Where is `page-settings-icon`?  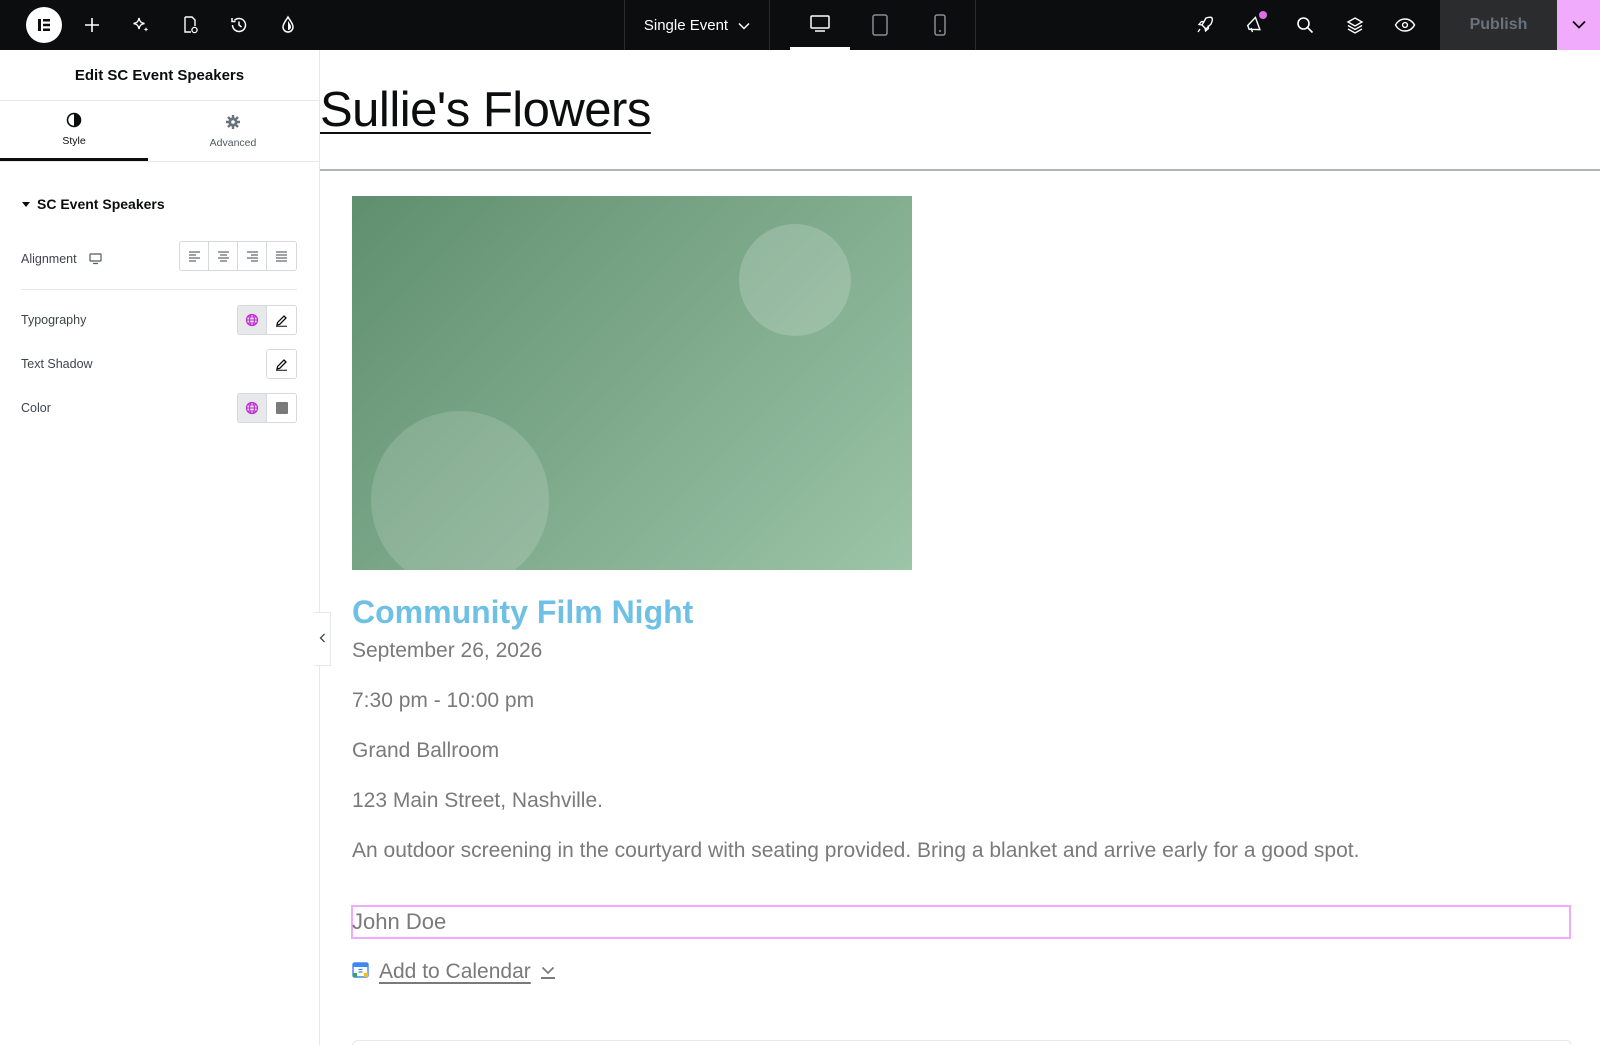
page-settings-icon is located at coordinates (189, 25).